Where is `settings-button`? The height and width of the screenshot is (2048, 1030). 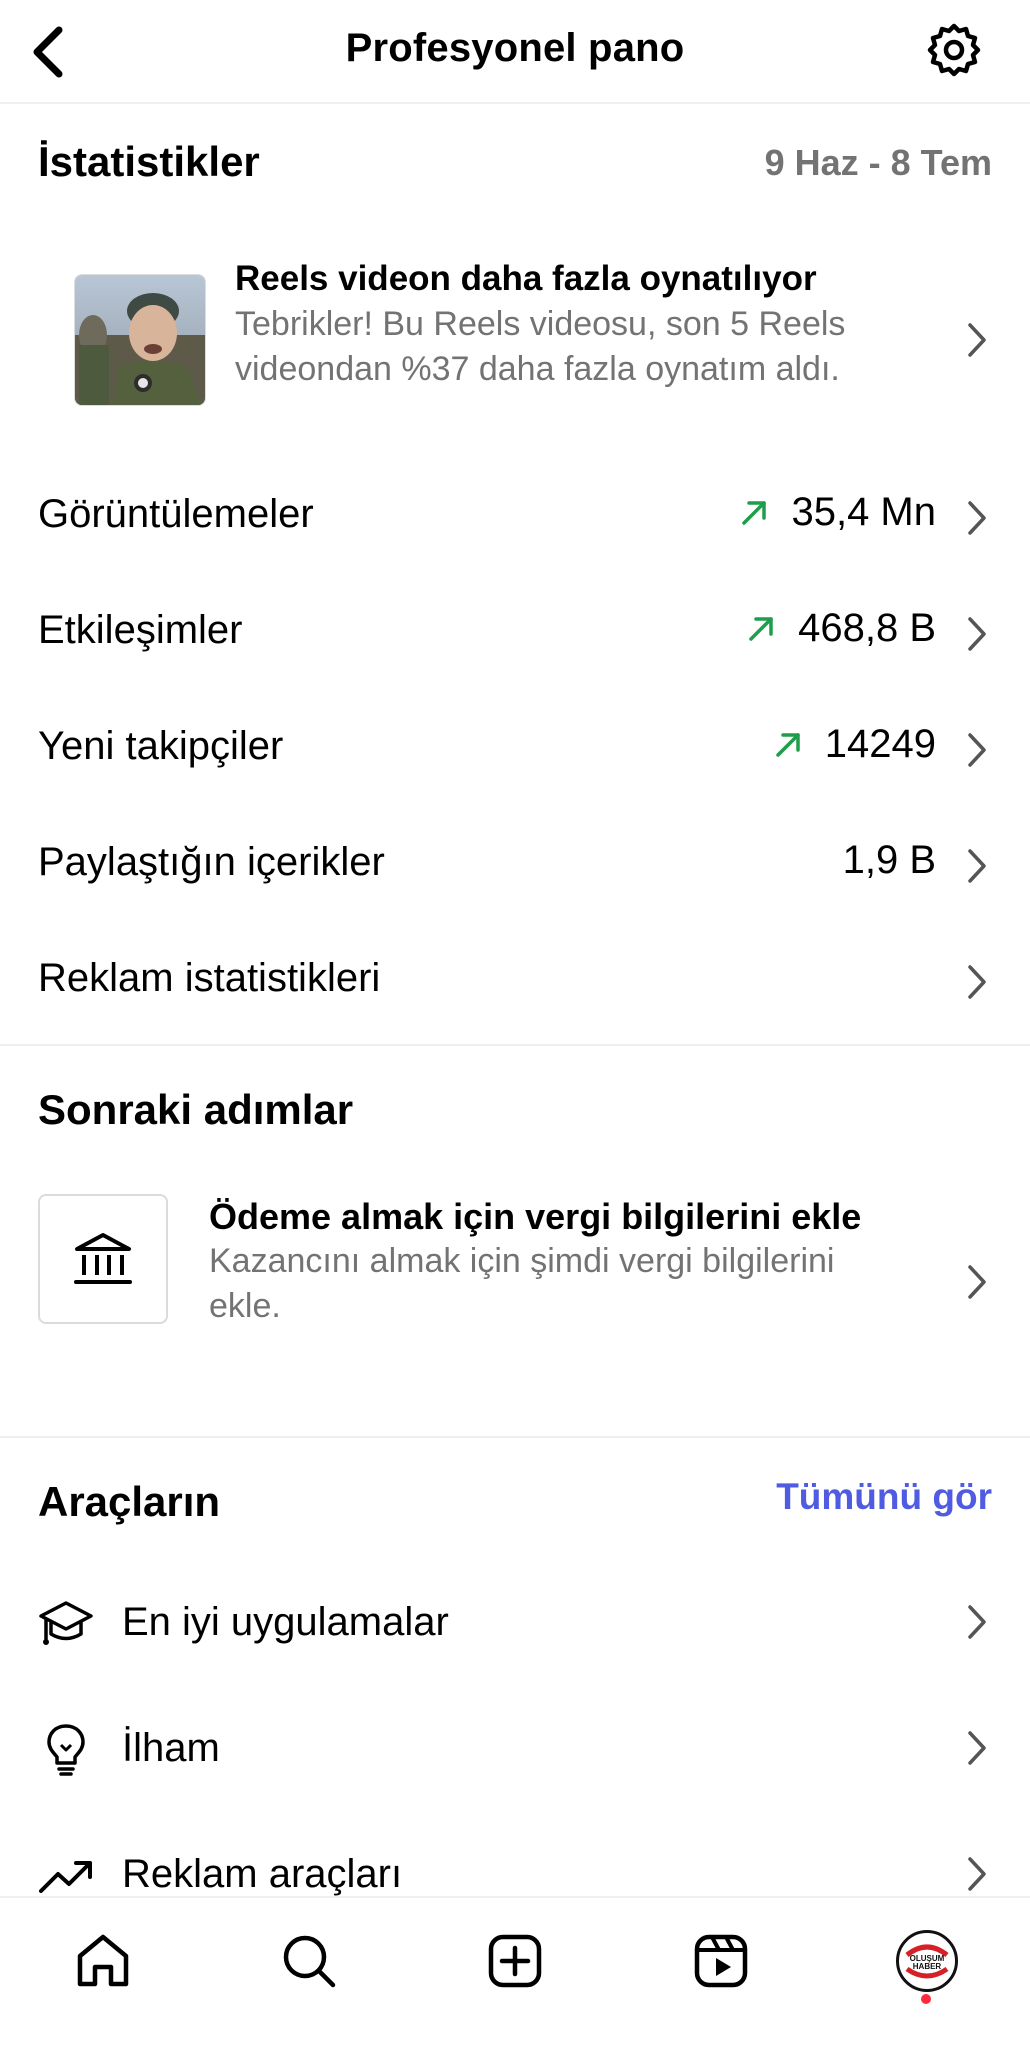 settings-button is located at coordinates (954, 50).